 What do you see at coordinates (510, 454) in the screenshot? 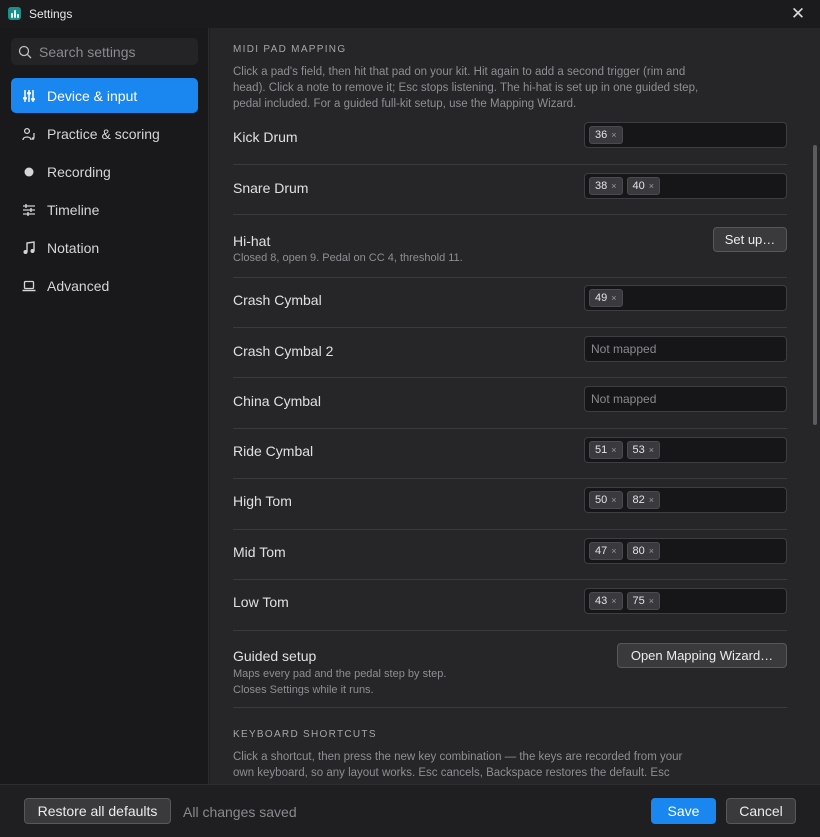
I see `mapping-row-ride: Ride Cymbal 51 × 53 ×` at bounding box center [510, 454].